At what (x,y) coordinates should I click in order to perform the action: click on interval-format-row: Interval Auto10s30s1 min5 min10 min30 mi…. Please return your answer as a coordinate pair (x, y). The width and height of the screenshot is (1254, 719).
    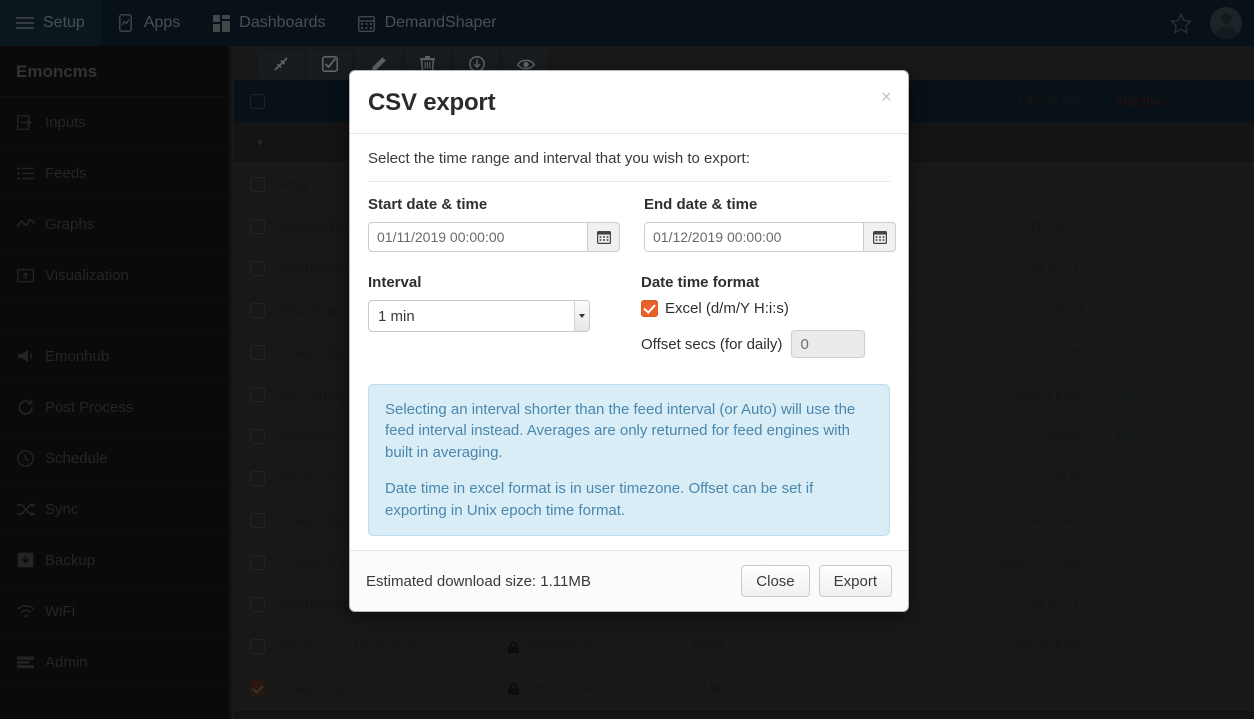
    Looking at the image, I should click on (629, 316).